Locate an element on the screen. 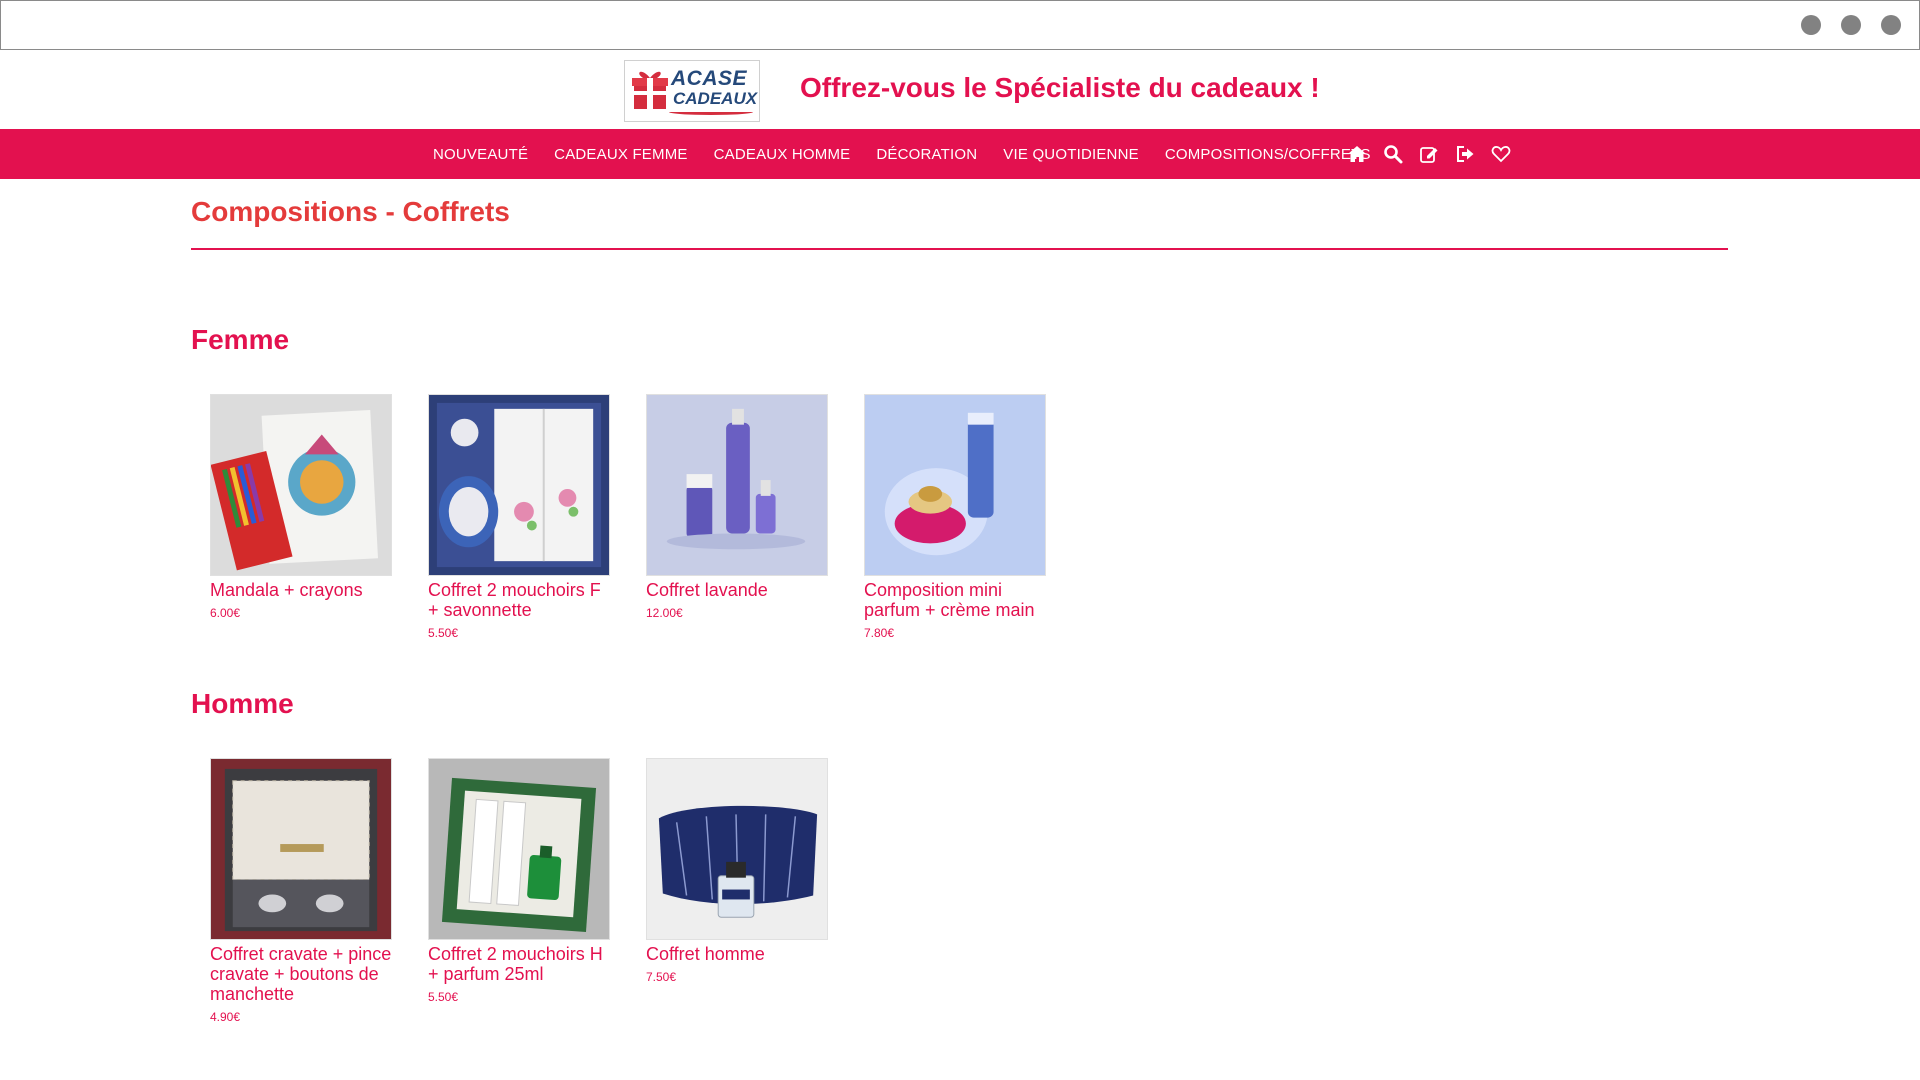 This screenshot has height=1080, width=1920. nav-icon-group is located at coordinates (1429, 154).